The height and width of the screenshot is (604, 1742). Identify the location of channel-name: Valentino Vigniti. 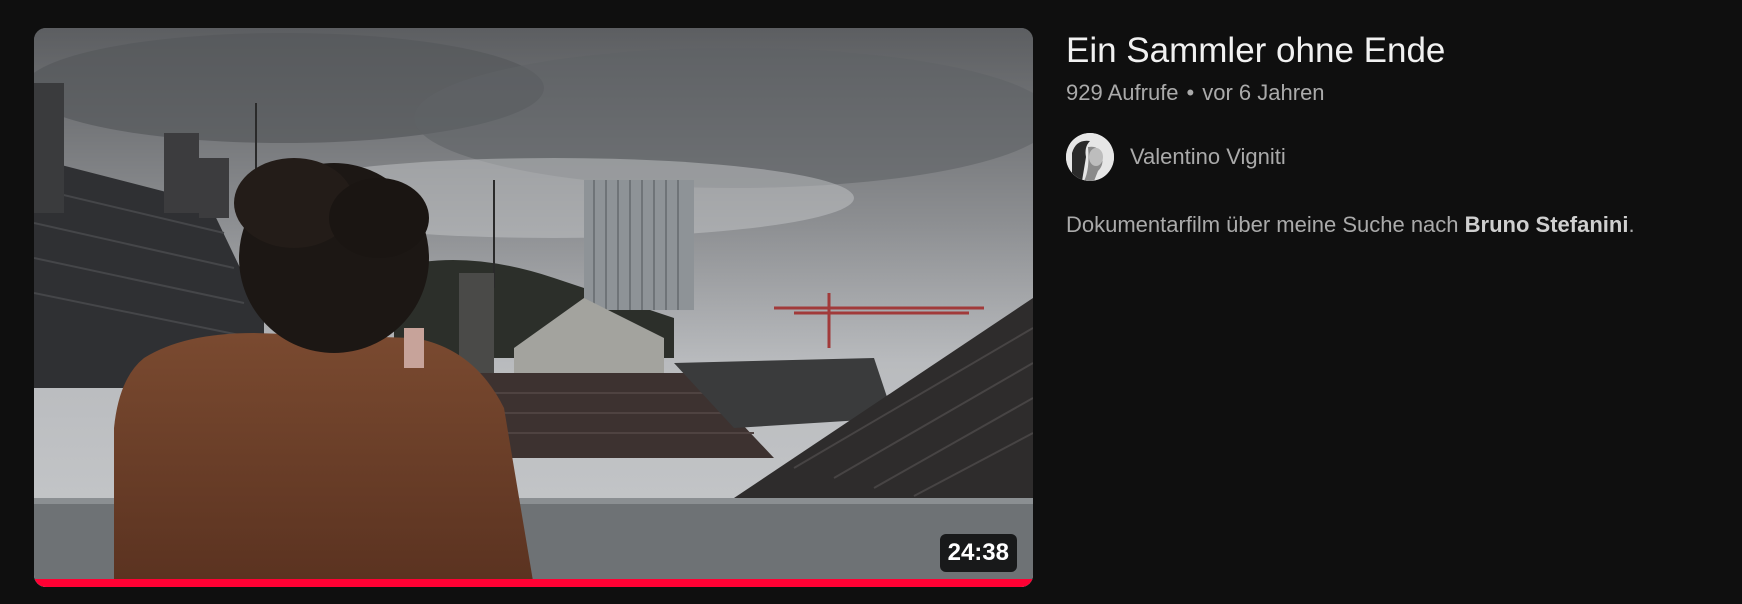
(1208, 157).